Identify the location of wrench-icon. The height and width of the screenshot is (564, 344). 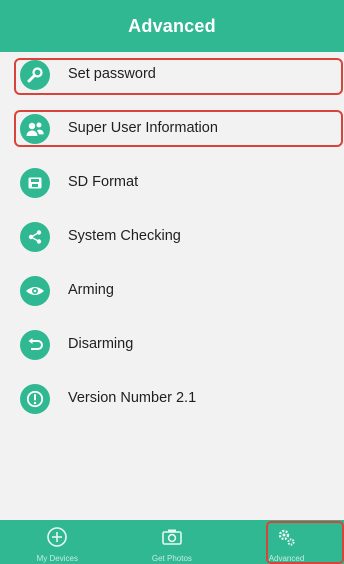
(35, 75).